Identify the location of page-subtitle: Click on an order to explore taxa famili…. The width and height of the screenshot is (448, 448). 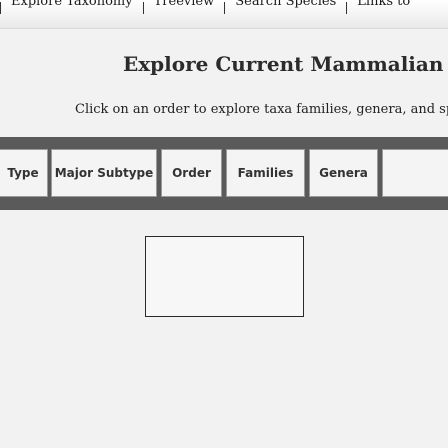
(261, 109).